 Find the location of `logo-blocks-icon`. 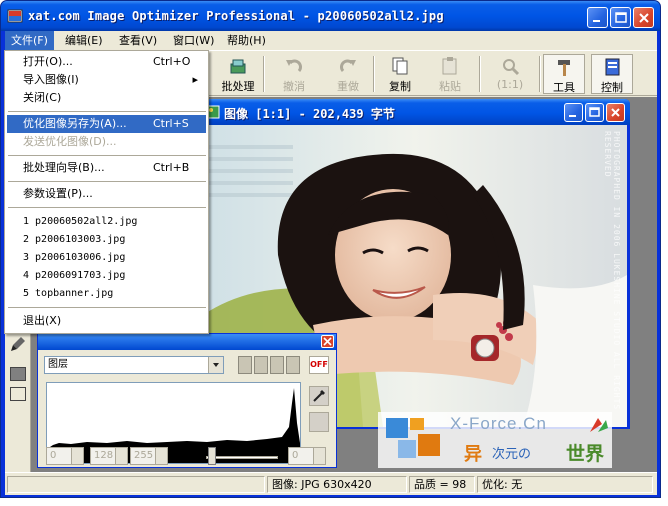

logo-blocks-icon is located at coordinates (413, 438).